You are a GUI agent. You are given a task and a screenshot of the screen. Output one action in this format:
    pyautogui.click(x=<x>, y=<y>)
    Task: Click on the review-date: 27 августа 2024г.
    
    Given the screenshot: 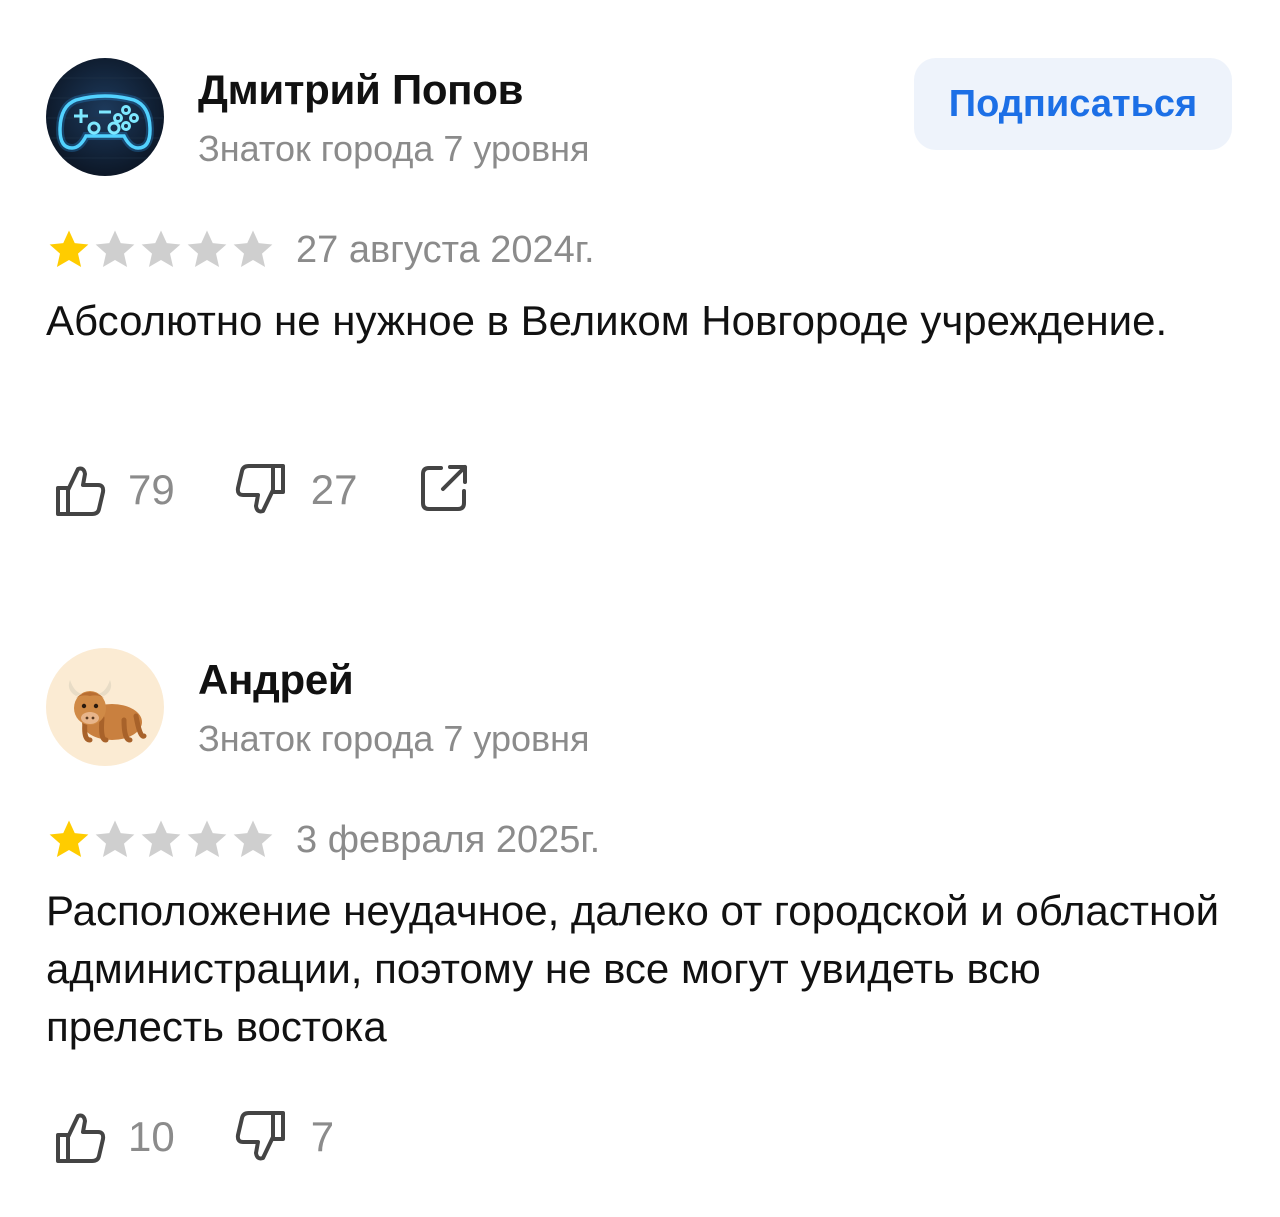 What is the action you would take?
    pyautogui.click(x=445, y=249)
    